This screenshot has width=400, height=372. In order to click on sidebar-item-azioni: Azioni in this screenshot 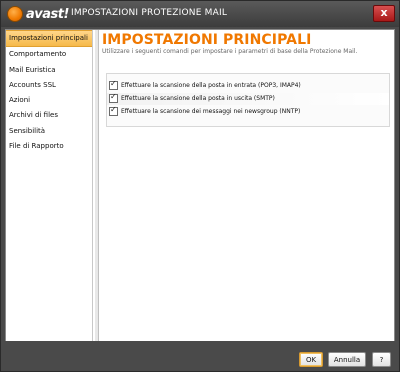, I will do `click(49, 100)`.